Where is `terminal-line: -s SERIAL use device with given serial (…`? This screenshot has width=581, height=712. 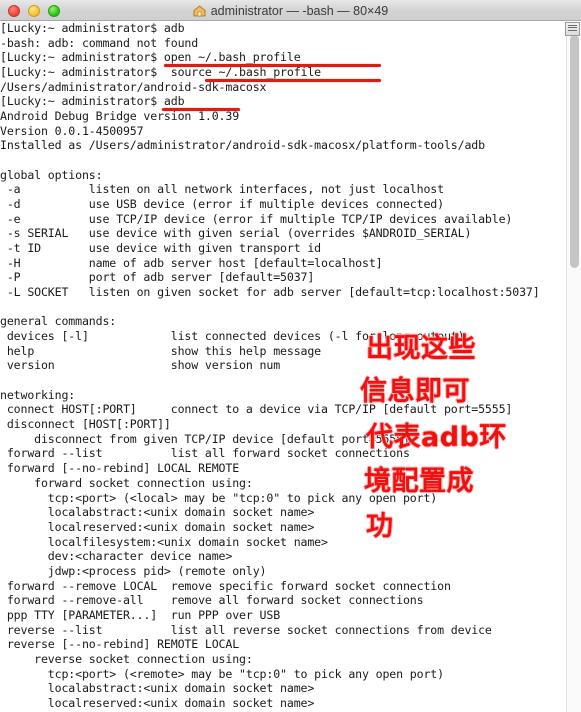
terminal-line: -s SERIAL use device with given serial (… is located at coordinates (236, 233).